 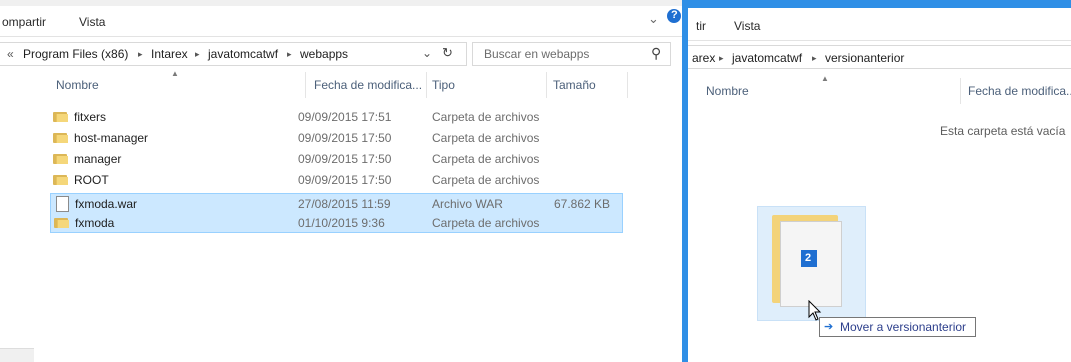 What do you see at coordinates (903, 327) in the screenshot?
I see `tooltip-text: Mover a versionanterior` at bounding box center [903, 327].